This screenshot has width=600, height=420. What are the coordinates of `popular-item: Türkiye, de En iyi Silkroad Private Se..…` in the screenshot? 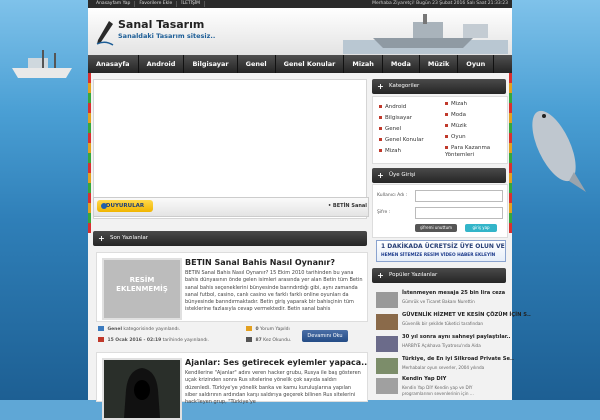 It's located at (445, 366).